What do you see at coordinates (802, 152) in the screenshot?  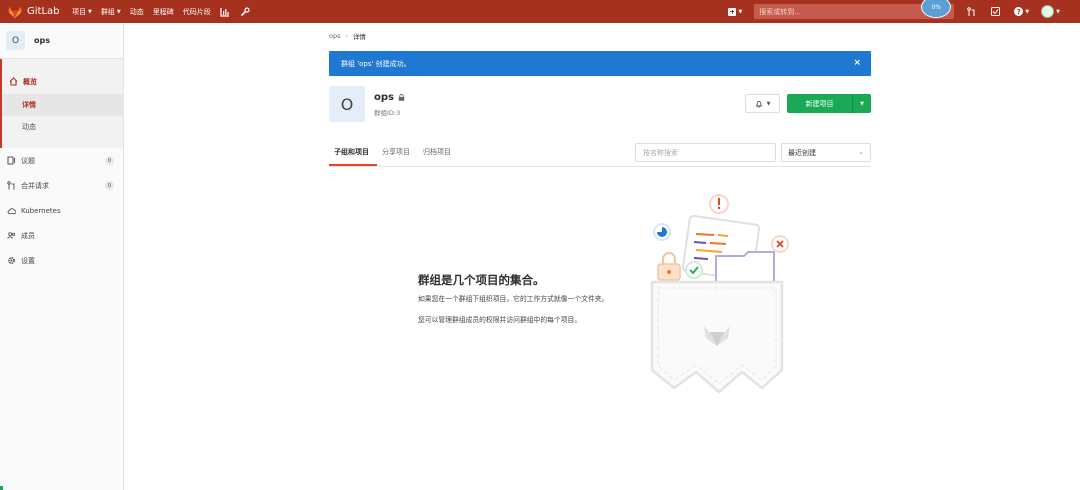 I see `sort-selected: 最近创建` at bounding box center [802, 152].